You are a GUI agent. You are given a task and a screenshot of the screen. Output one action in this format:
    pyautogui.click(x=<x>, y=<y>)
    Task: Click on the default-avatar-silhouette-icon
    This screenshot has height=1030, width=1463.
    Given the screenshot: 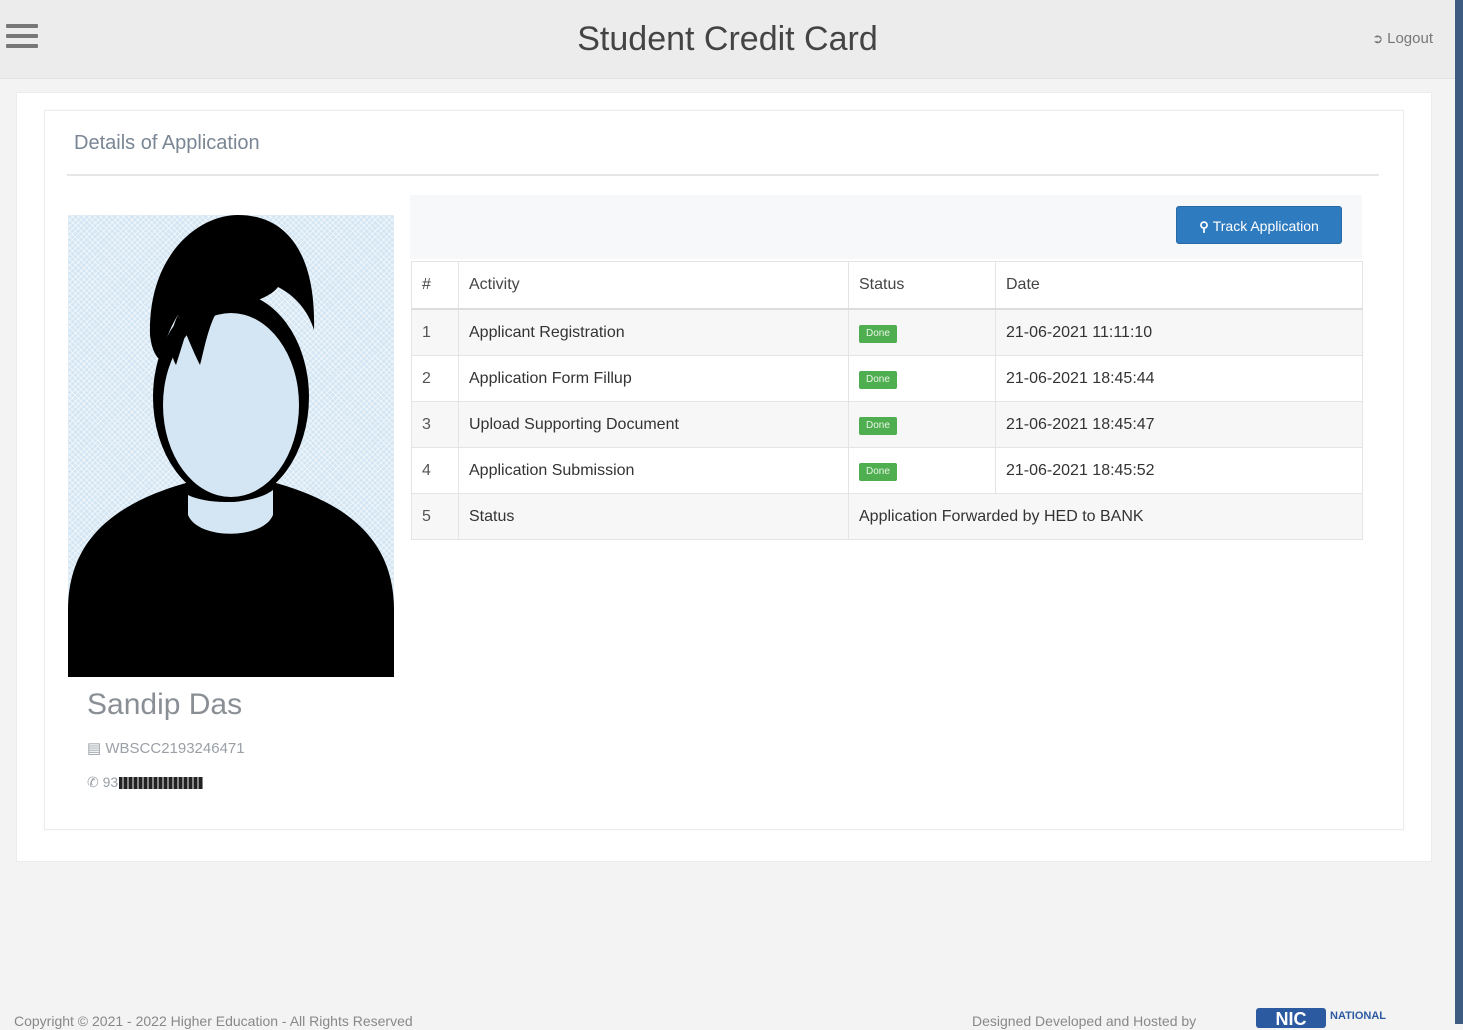 What is the action you would take?
    pyautogui.click(x=231, y=446)
    